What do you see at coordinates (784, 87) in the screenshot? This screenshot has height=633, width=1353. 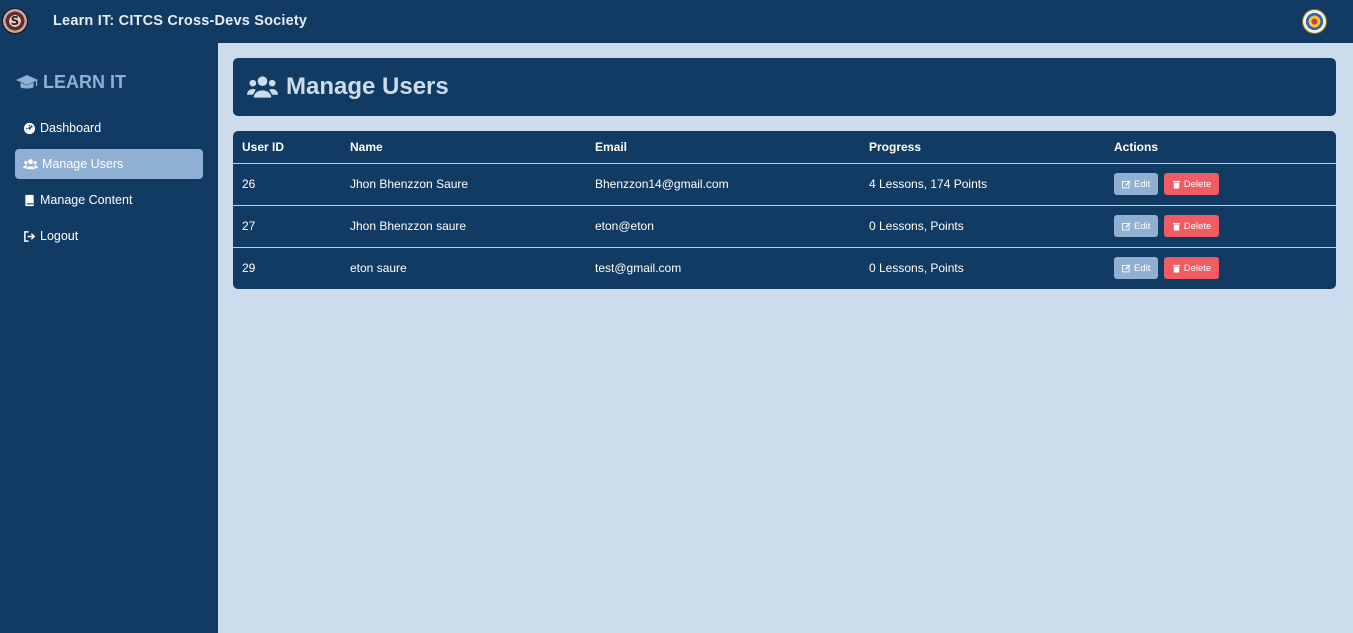 I see `page-header: Manage Users` at bounding box center [784, 87].